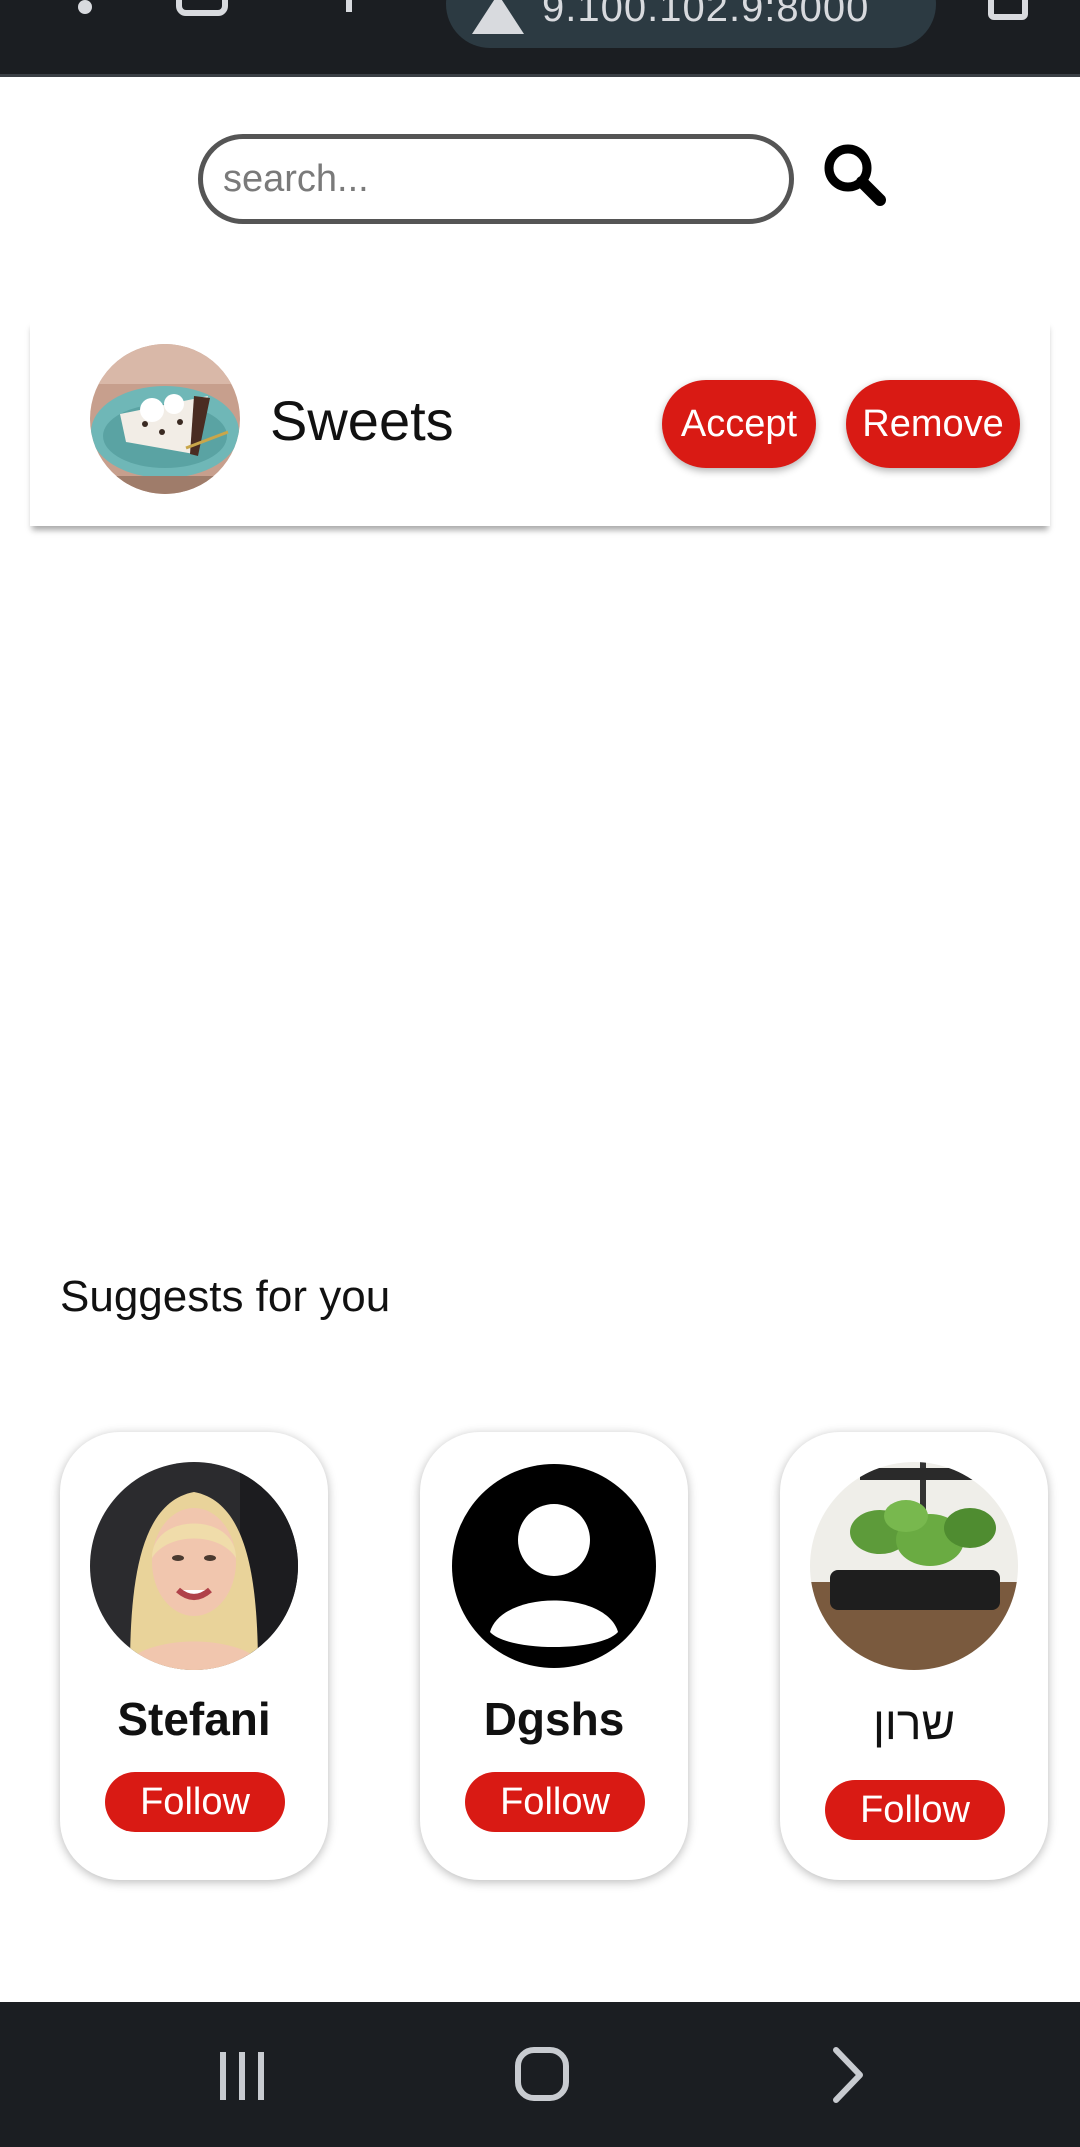 Image resolution: width=1080 pixels, height=2147 pixels. I want to click on request-name: Sweets, so click(362, 420).